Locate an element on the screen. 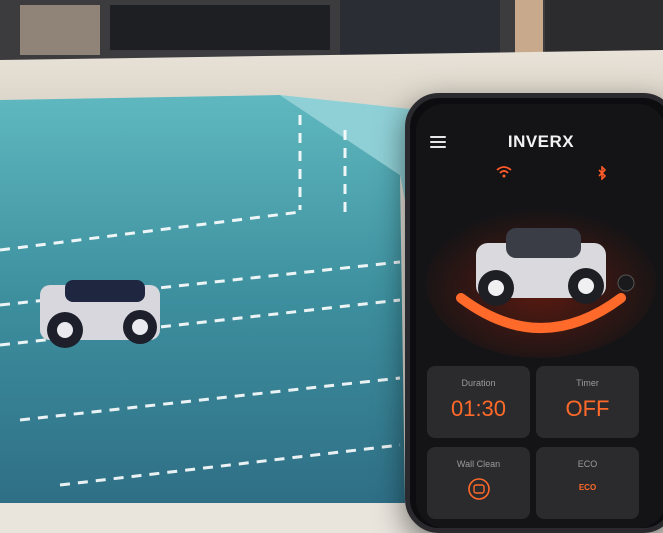  timer-value: OFF is located at coordinates (587, 408).